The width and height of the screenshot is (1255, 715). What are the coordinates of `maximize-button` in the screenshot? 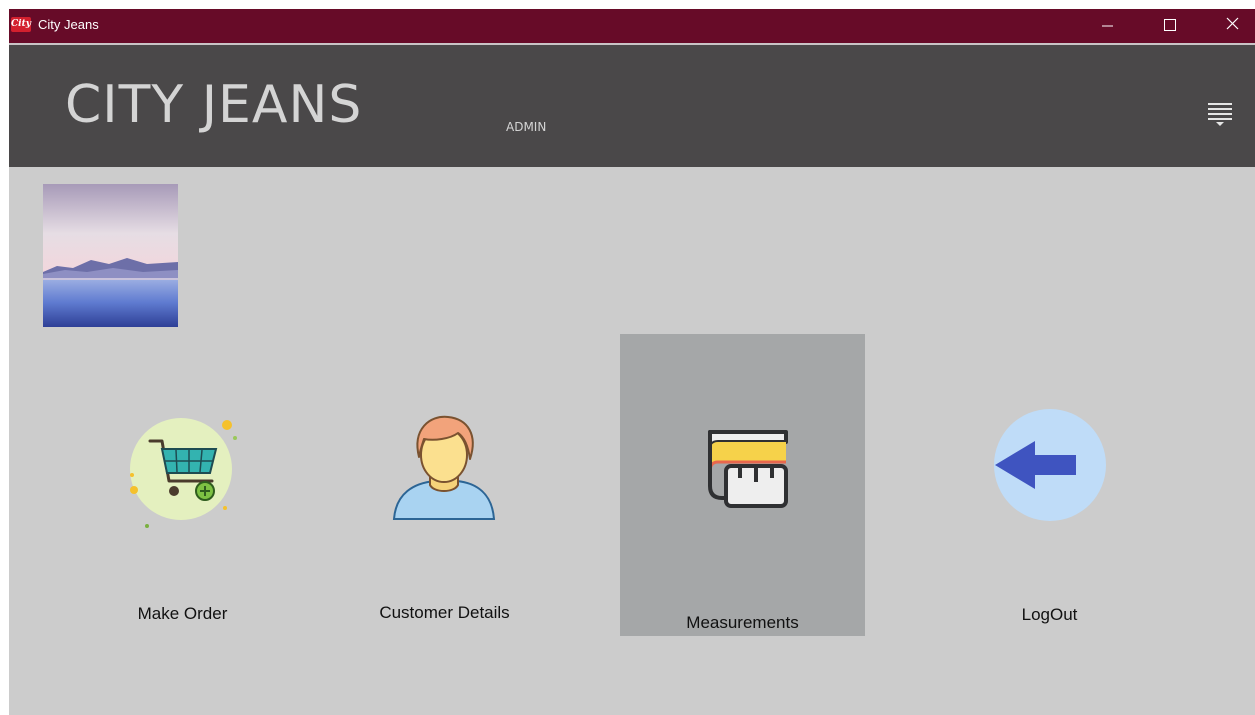 It's located at (1170, 26).